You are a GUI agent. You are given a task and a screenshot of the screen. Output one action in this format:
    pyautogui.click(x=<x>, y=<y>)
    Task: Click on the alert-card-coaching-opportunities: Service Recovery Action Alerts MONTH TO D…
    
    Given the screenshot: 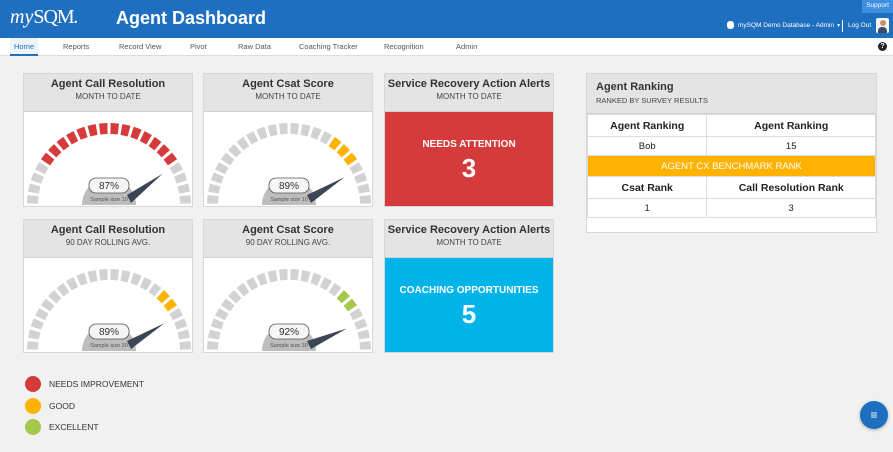 What is the action you would take?
    pyautogui.click(x=469, y=286)
    